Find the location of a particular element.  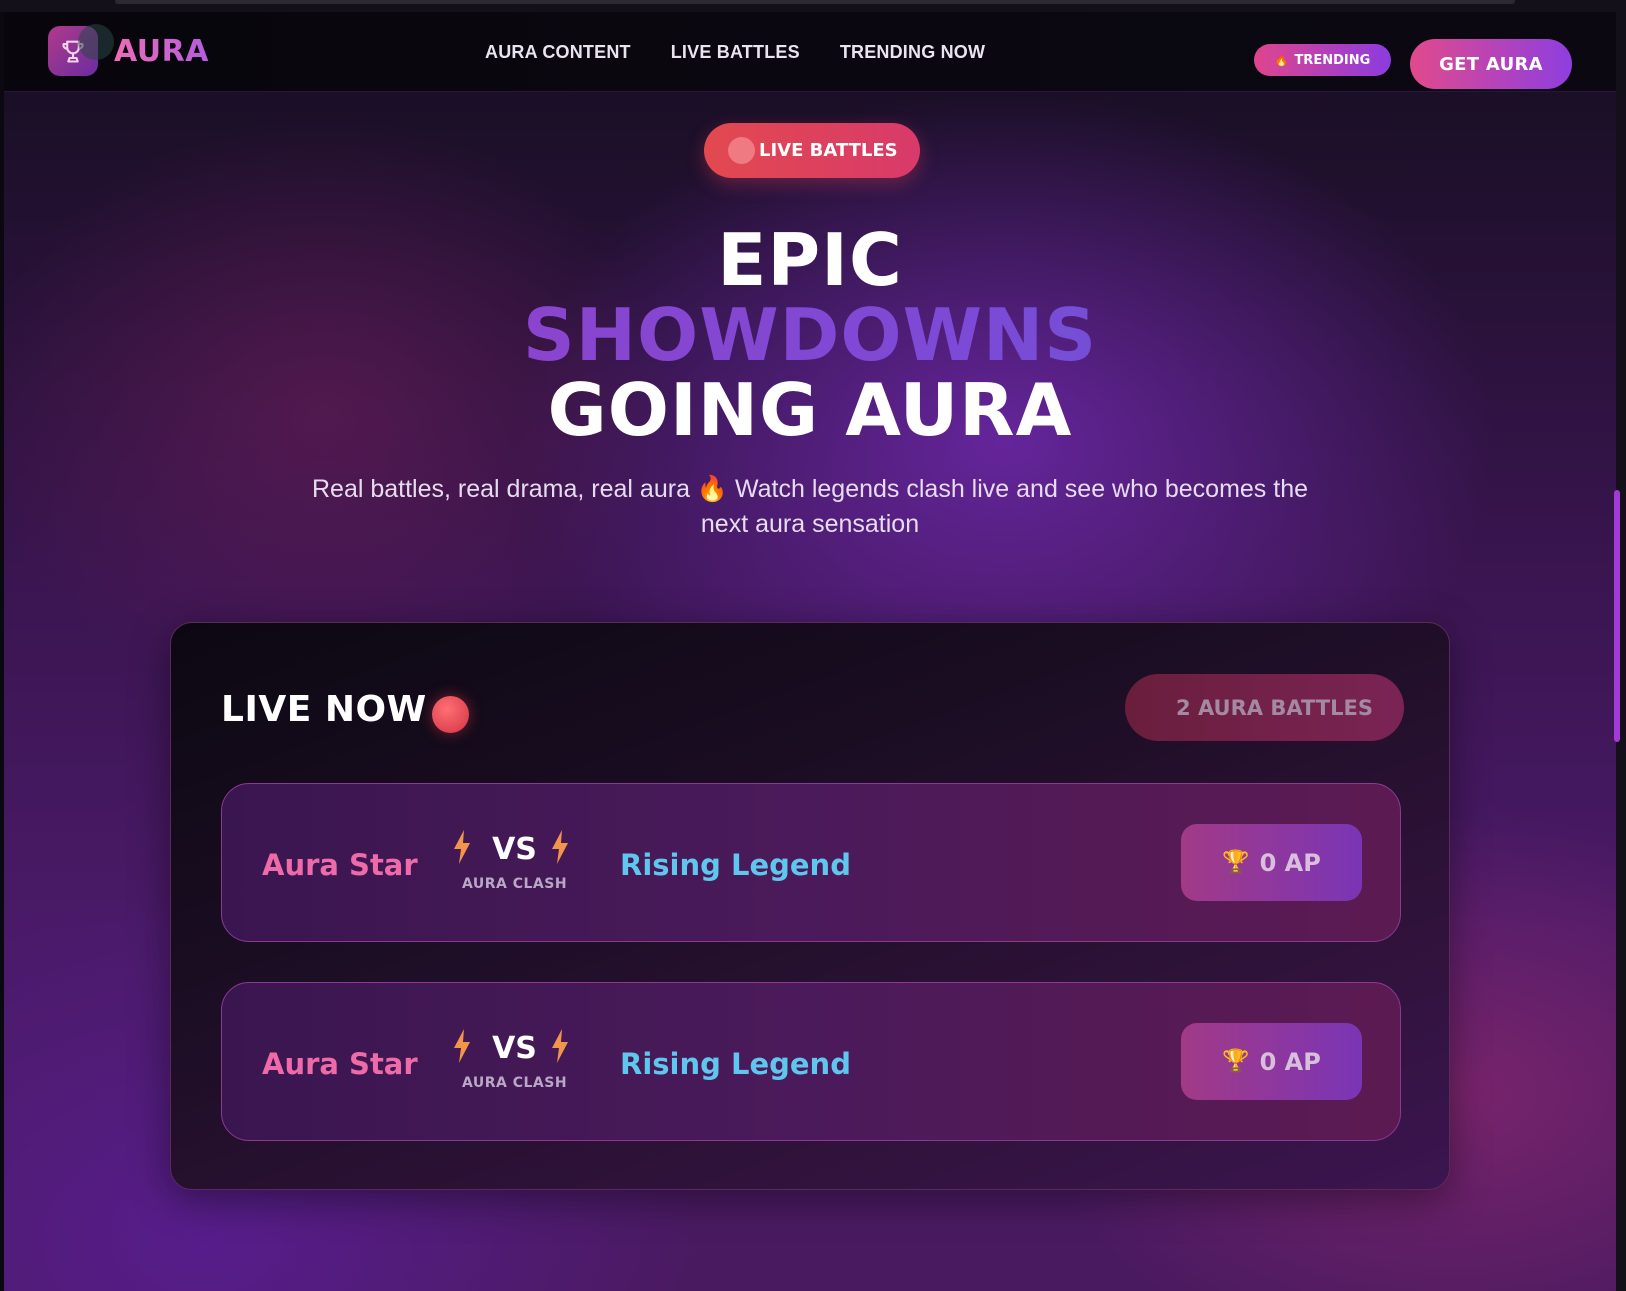

live-pill-label: LIVE BATTLES is located at coordinates (828, 150).